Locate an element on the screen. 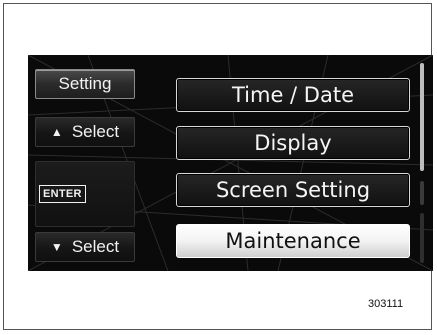 Image resolution: width=437 pixels, height=335 pixels. menu-item-label: Time / Date is located at coordinates (292, 95).